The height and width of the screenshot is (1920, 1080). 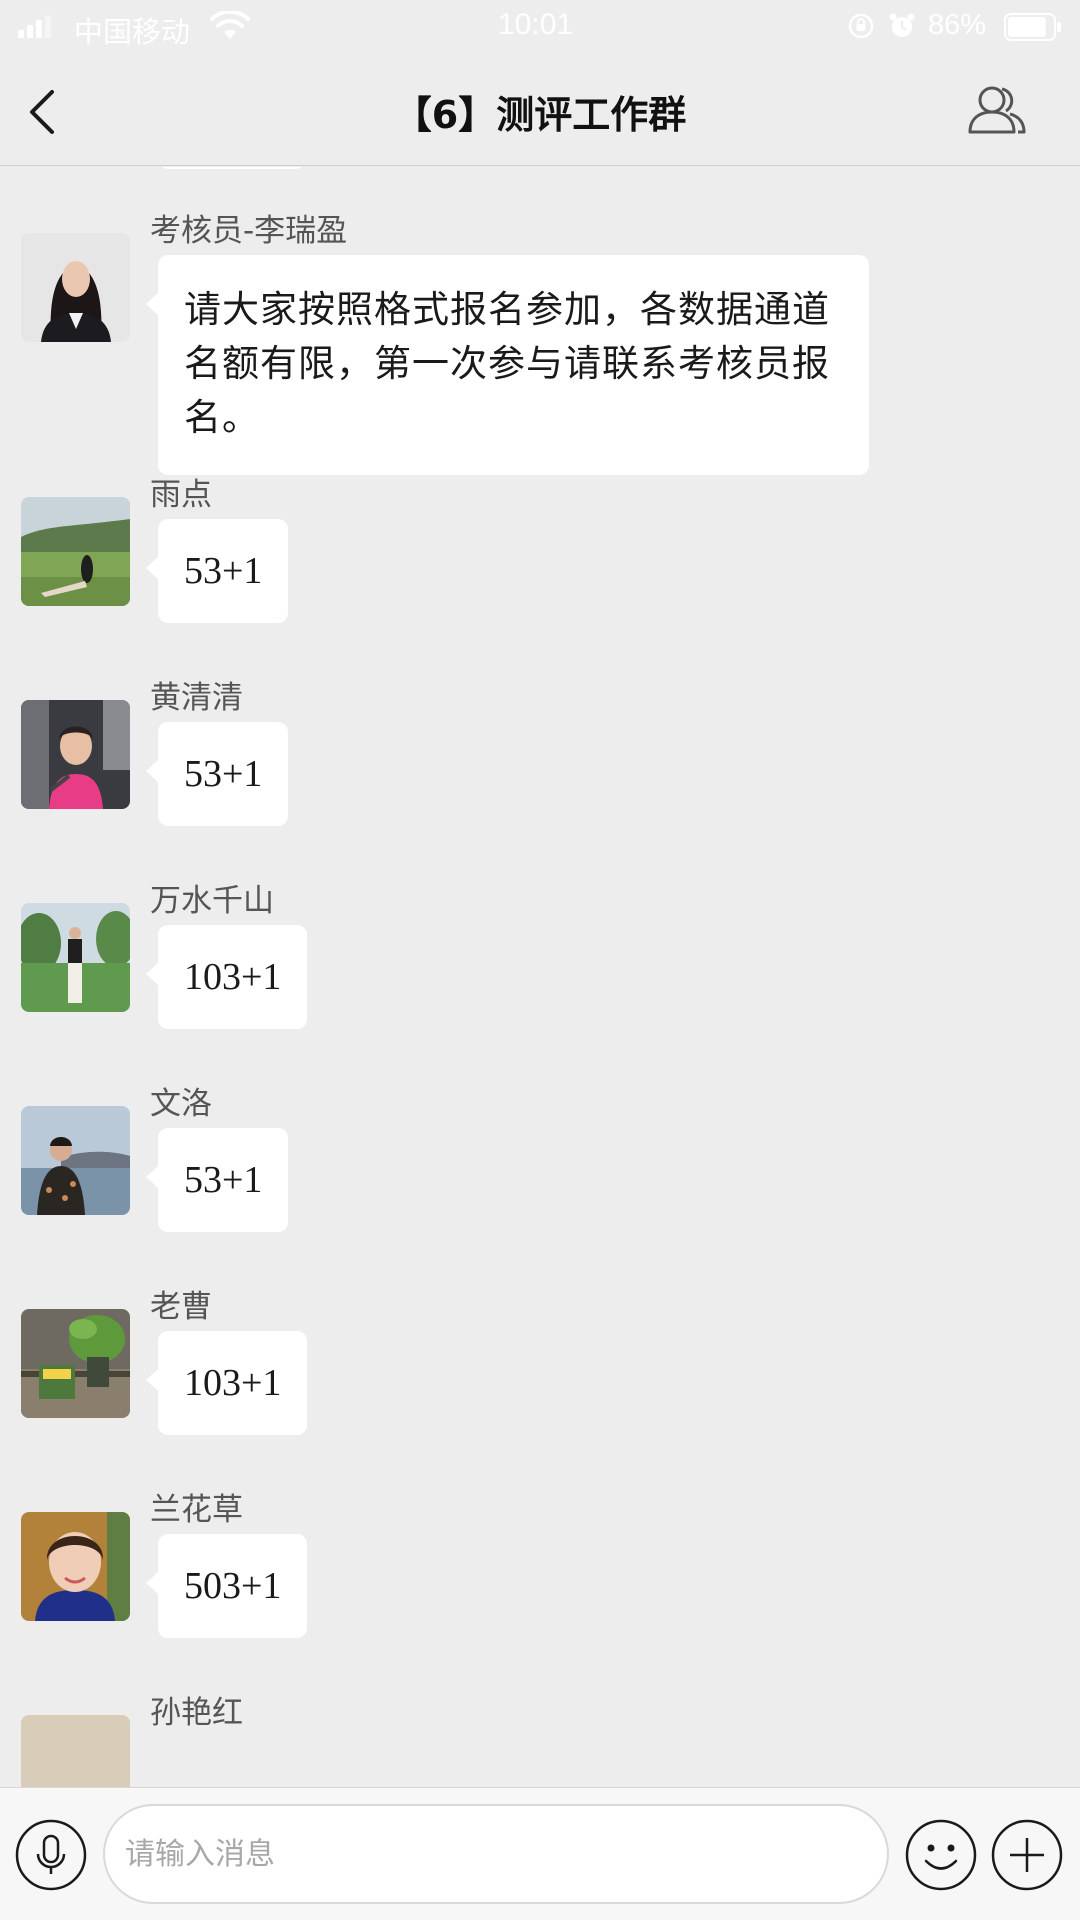 What do you see at coordinates (957, 25) in the screenshot?
I see `battery-percentage: 86%` at bounding box center [957, 25].